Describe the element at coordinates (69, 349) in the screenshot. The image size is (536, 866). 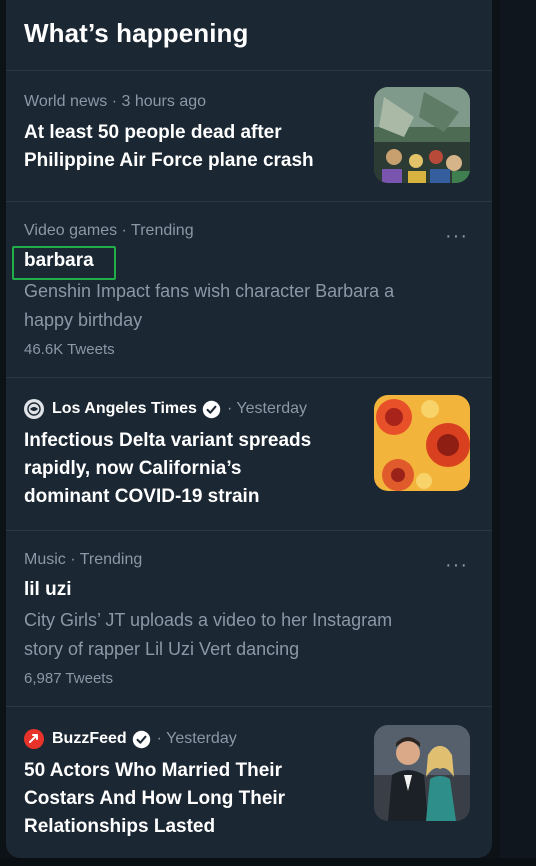
I see `tweet-count: 46.6K Tweets` at that location.